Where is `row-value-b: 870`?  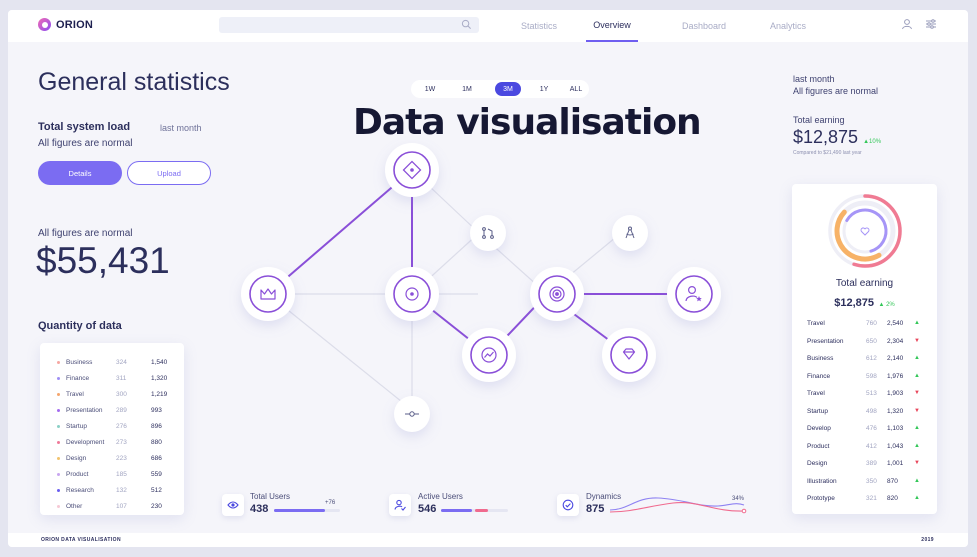
row-value-b: 870 is located at coordinates (892, 481).